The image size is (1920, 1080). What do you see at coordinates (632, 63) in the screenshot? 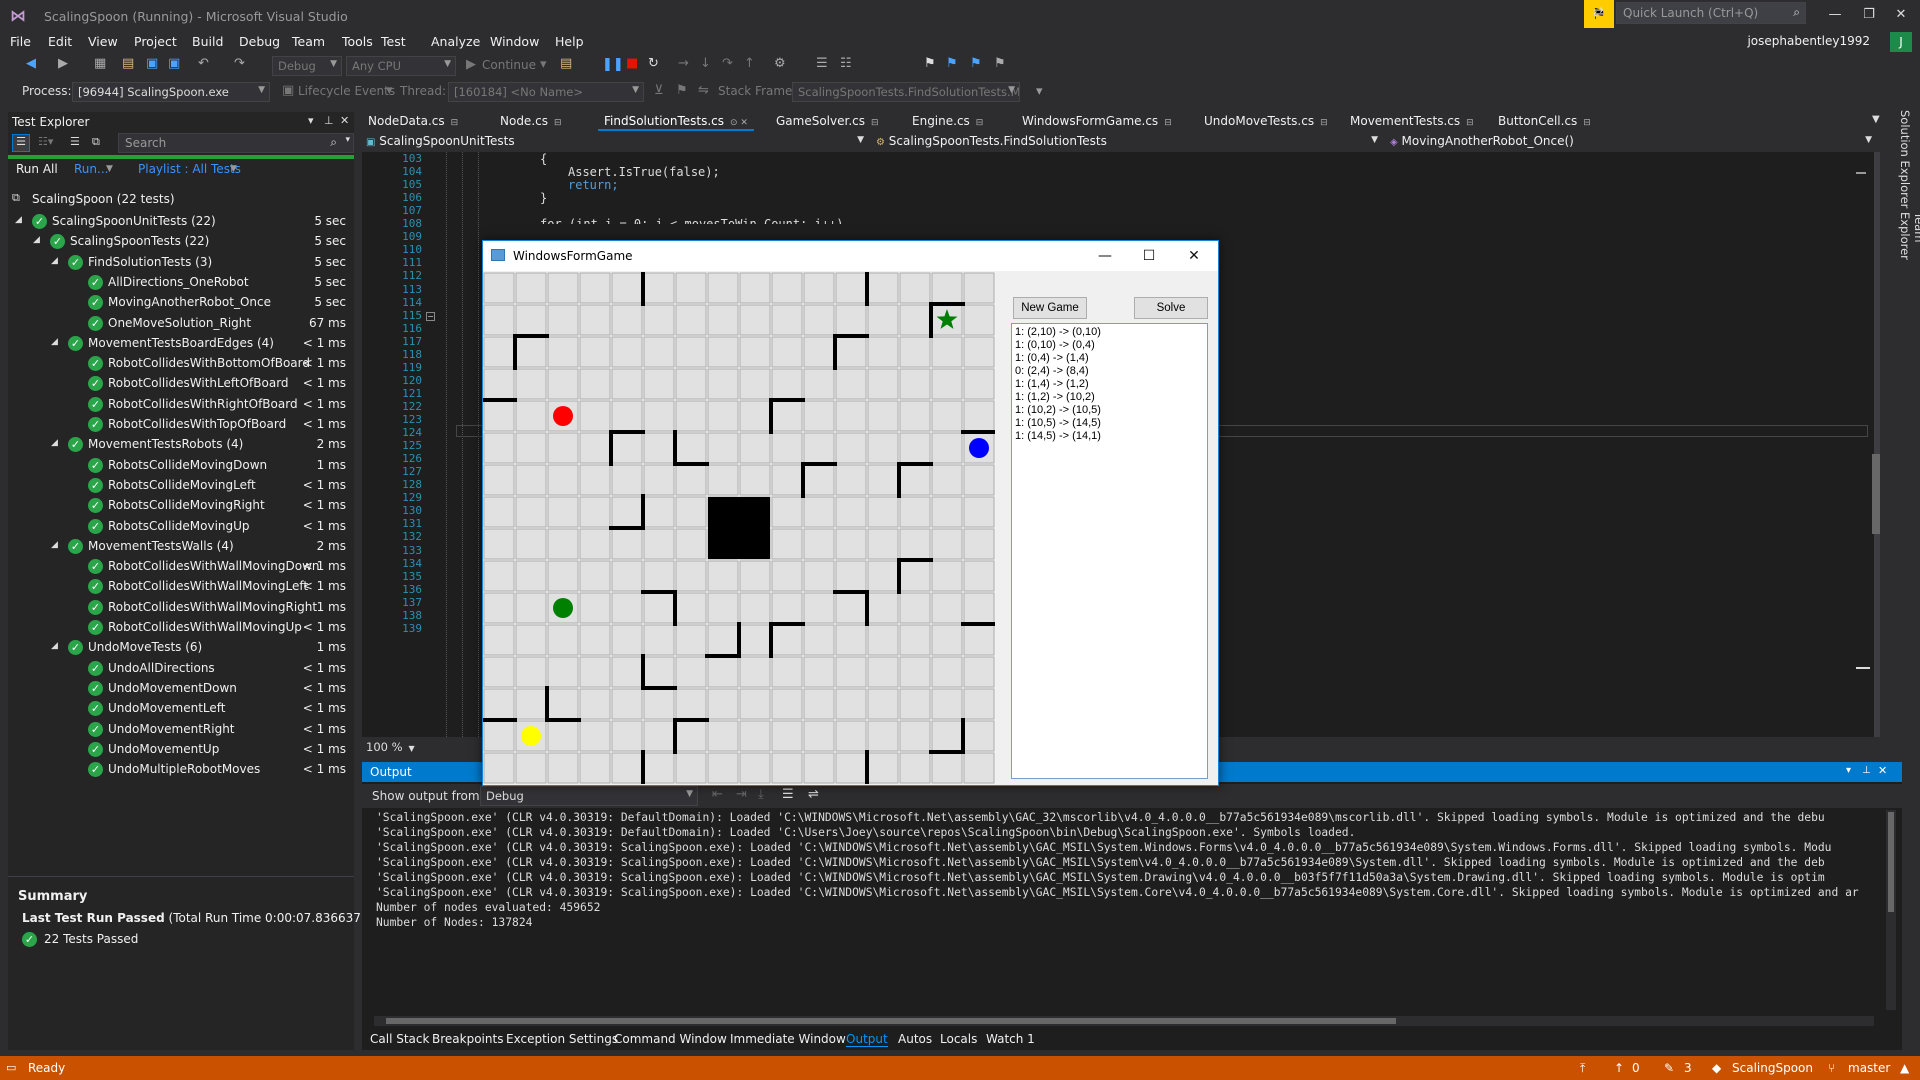
I see `stop-icon: ■` at bounding box center [632, 63].